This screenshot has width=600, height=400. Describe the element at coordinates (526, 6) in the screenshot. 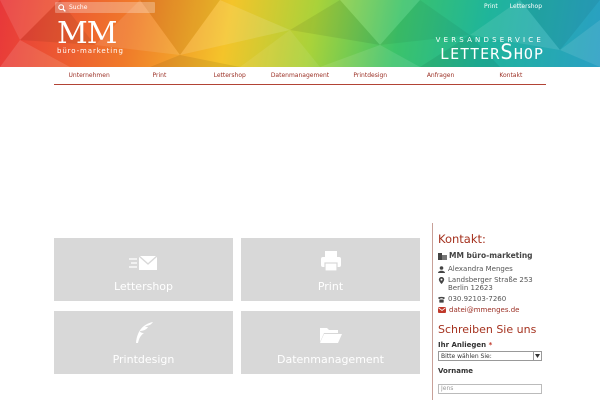

I see `top-link-lettershop: Lettershop` at that location.